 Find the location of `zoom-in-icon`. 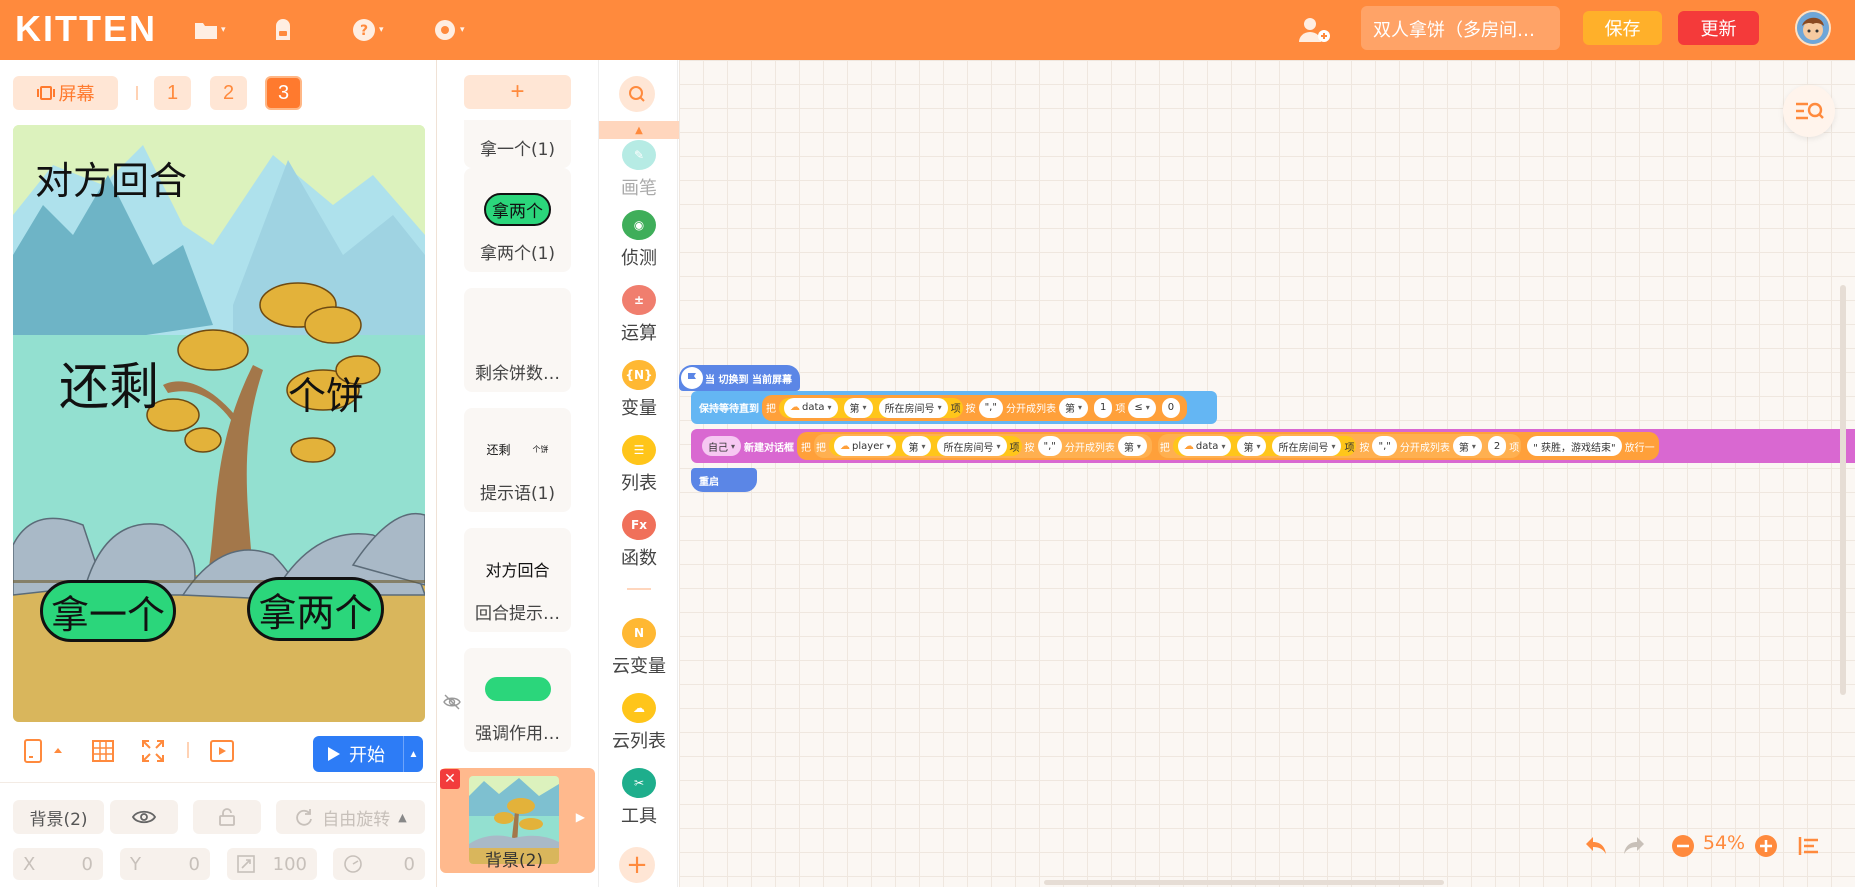

zoom-in-icon is located at coordinates (1766, 846).